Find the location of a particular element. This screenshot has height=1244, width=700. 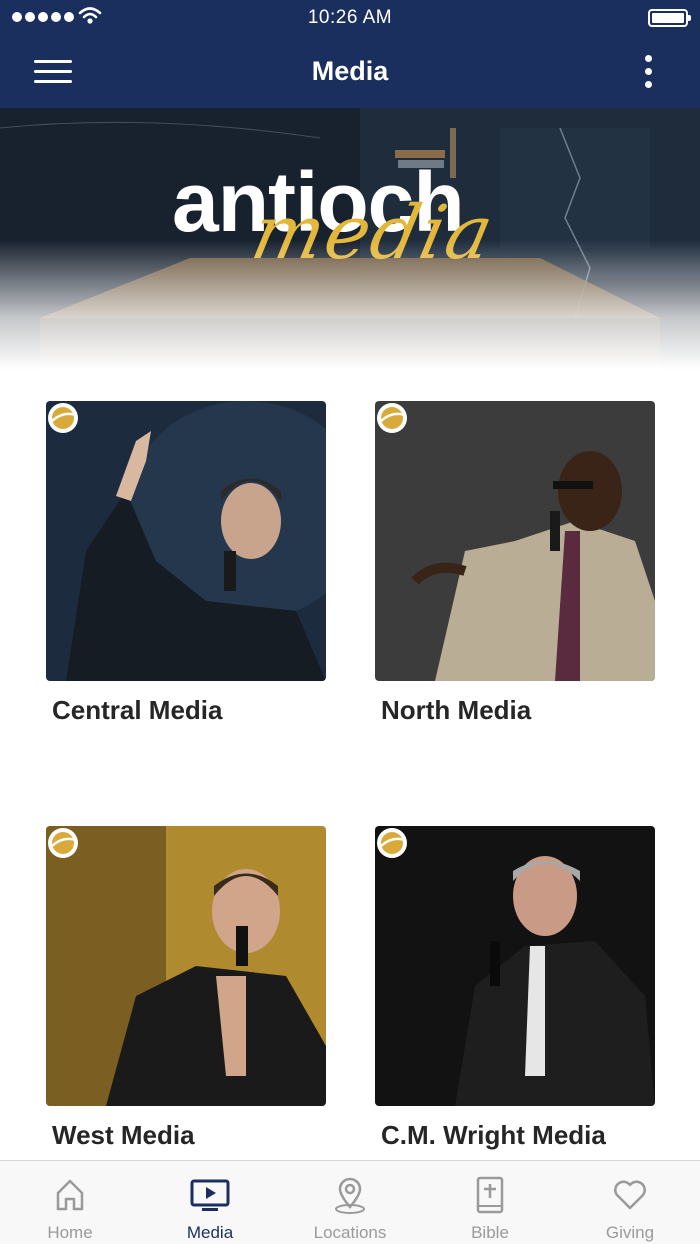

media-card-label: North Media is located at coordinates (456, 710).